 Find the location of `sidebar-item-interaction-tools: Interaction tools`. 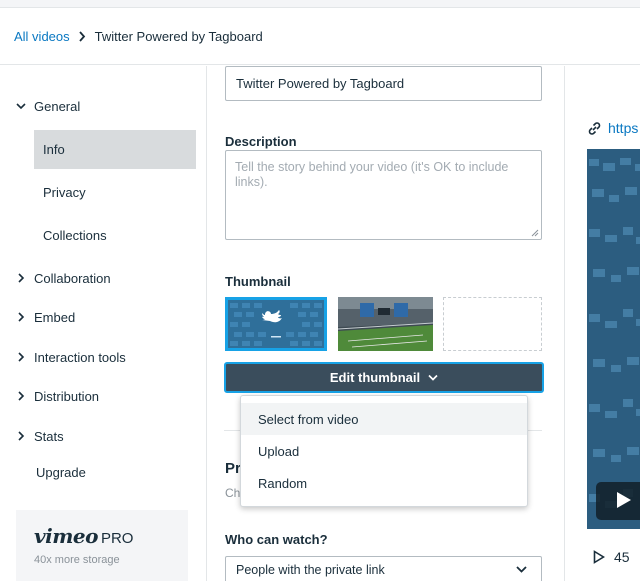

sidebar-item-interaction-tools: Interaction tools is located at coordinates (63, 357).